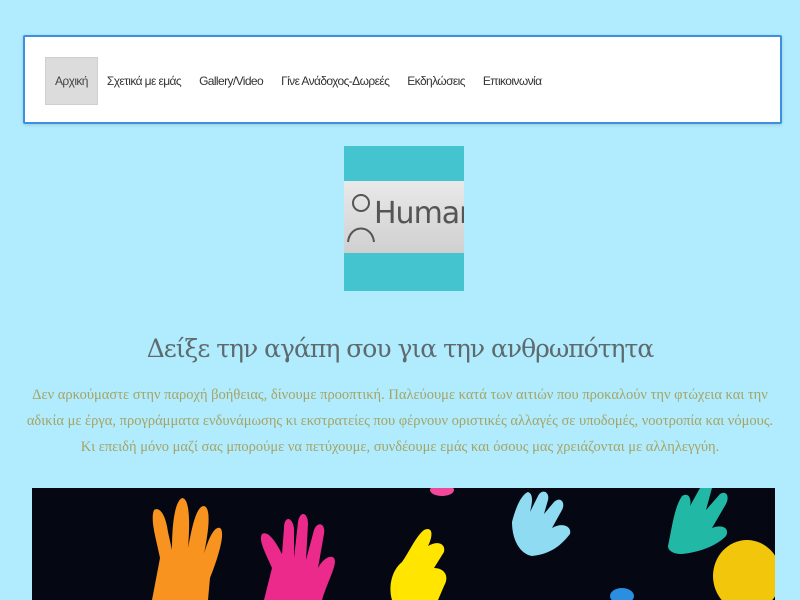 The width and height of the screenshot is (800, 600). I want to click on nav-item-events: Εκδηλώσεις, so click(436, 81).